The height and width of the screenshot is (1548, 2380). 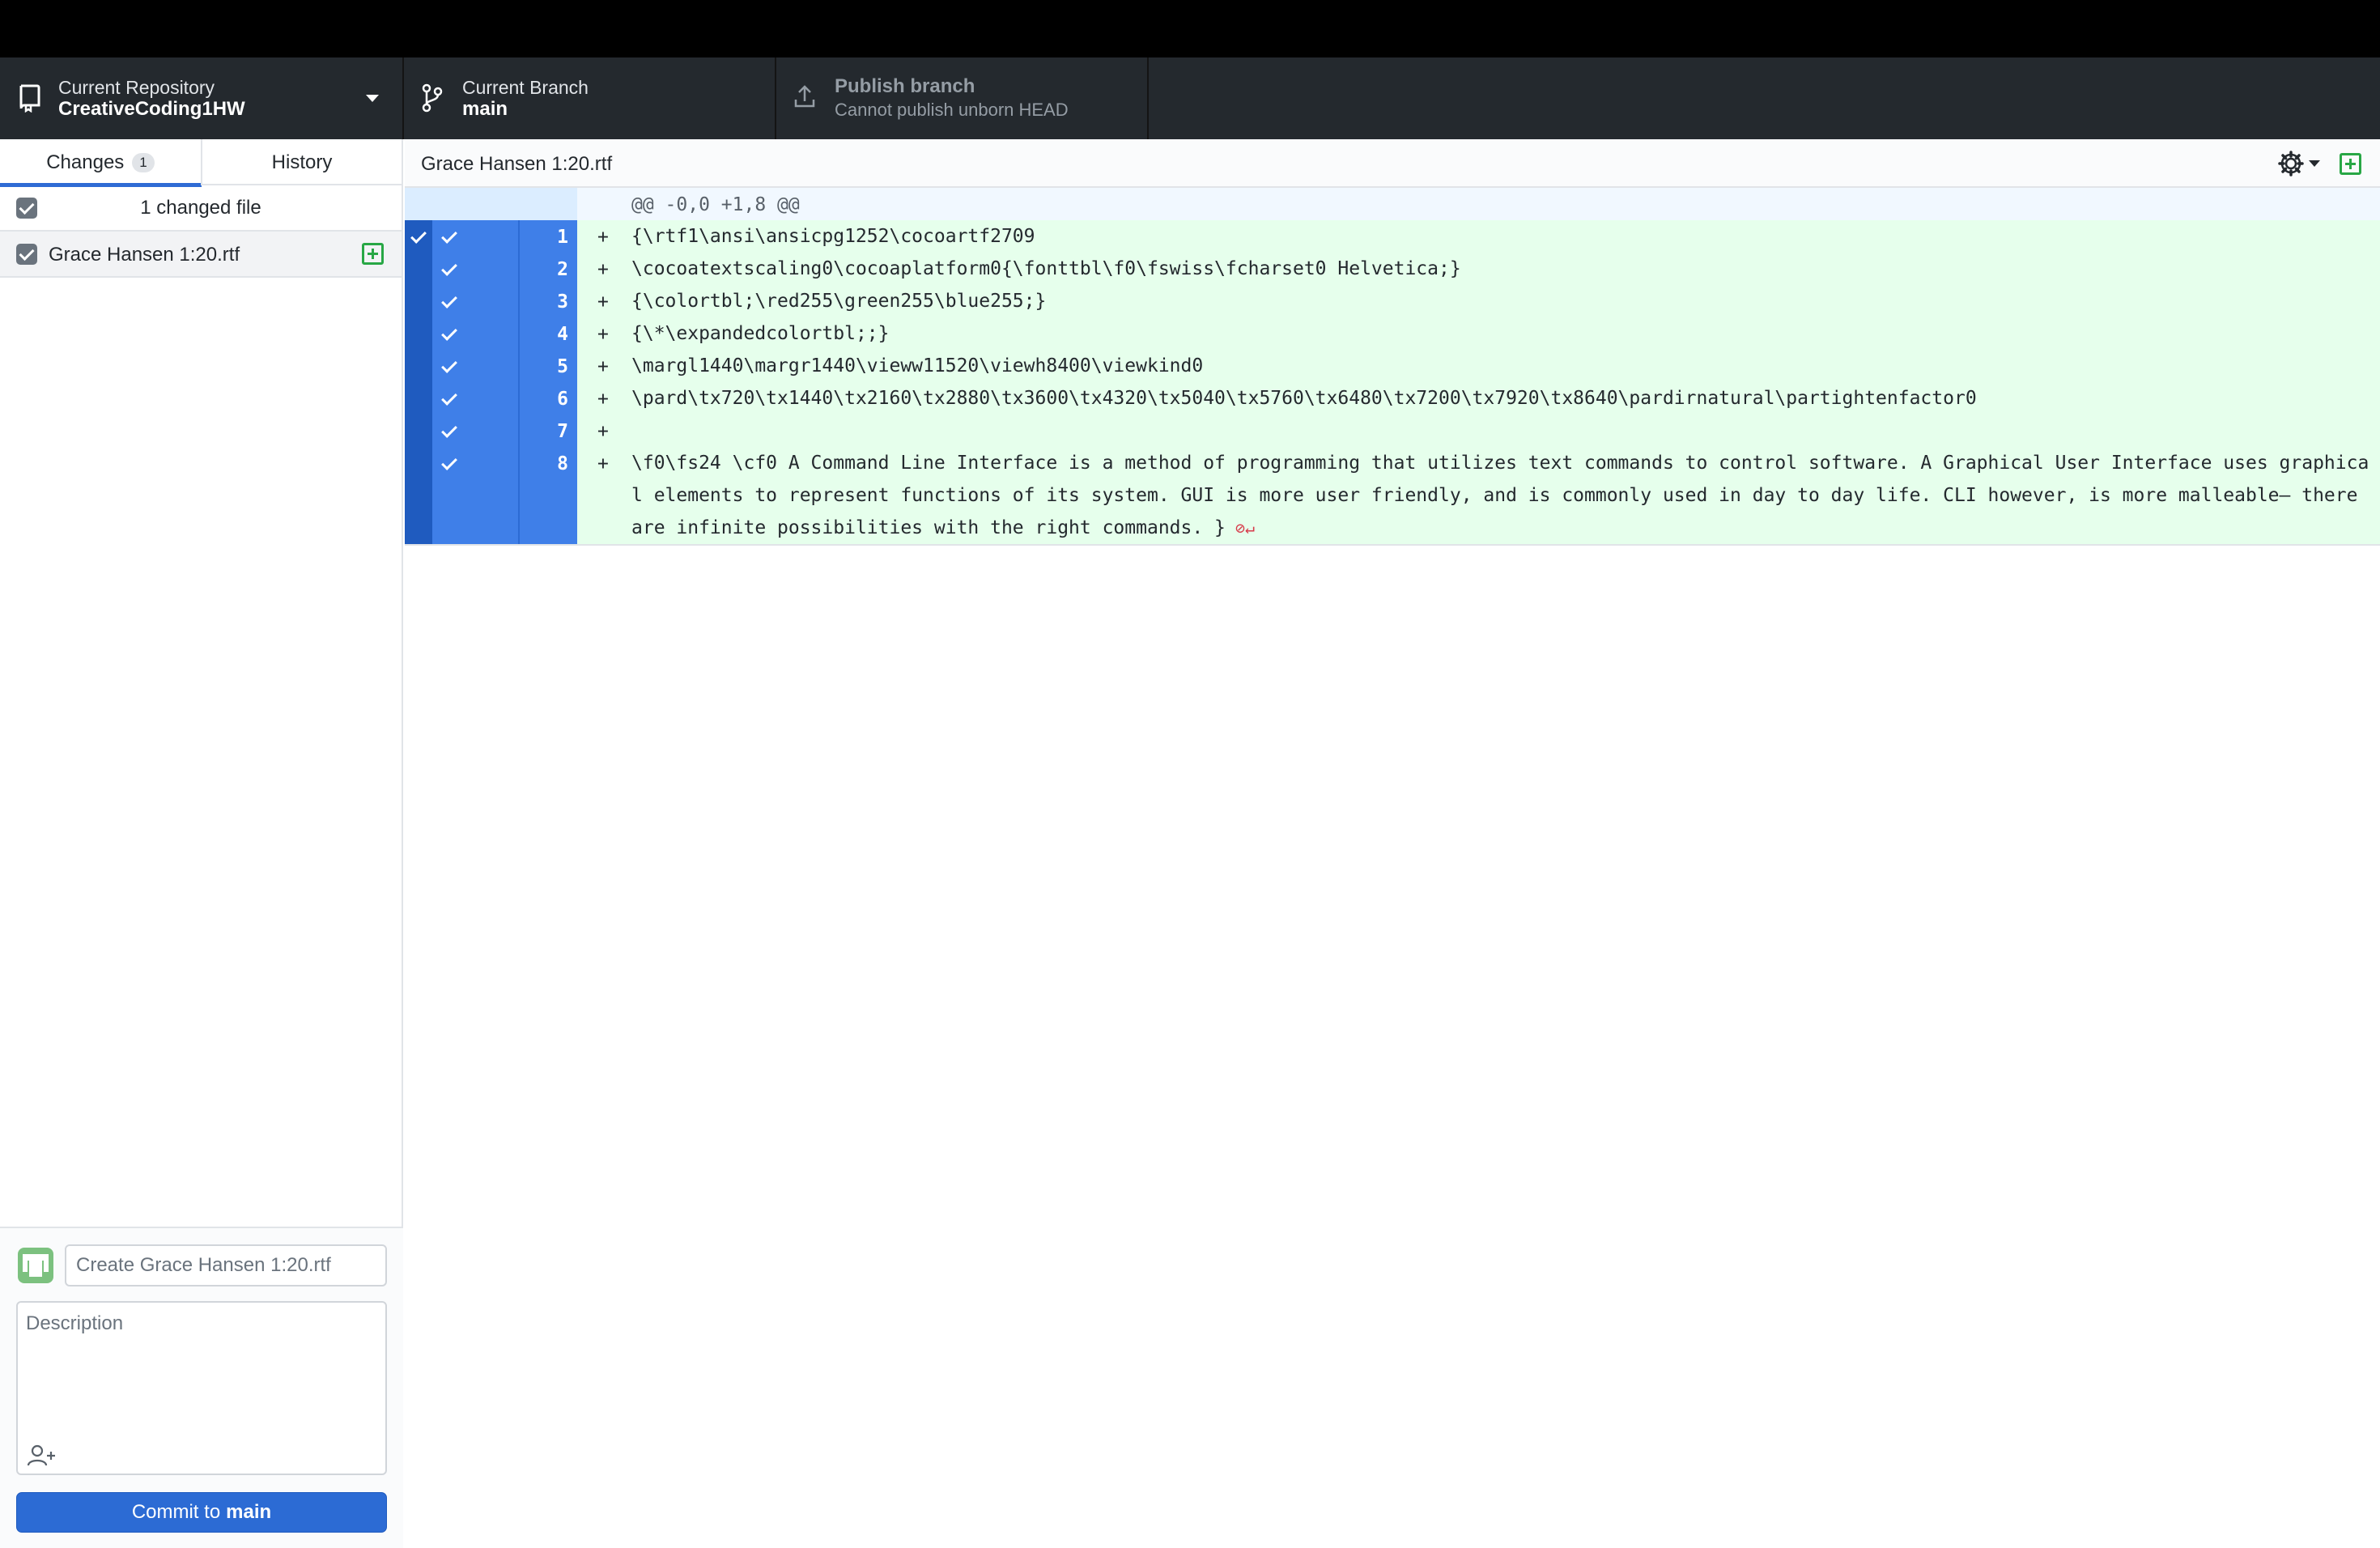 I want to click on current-branch-button: Current Branch main, so click(x=590, y=98).